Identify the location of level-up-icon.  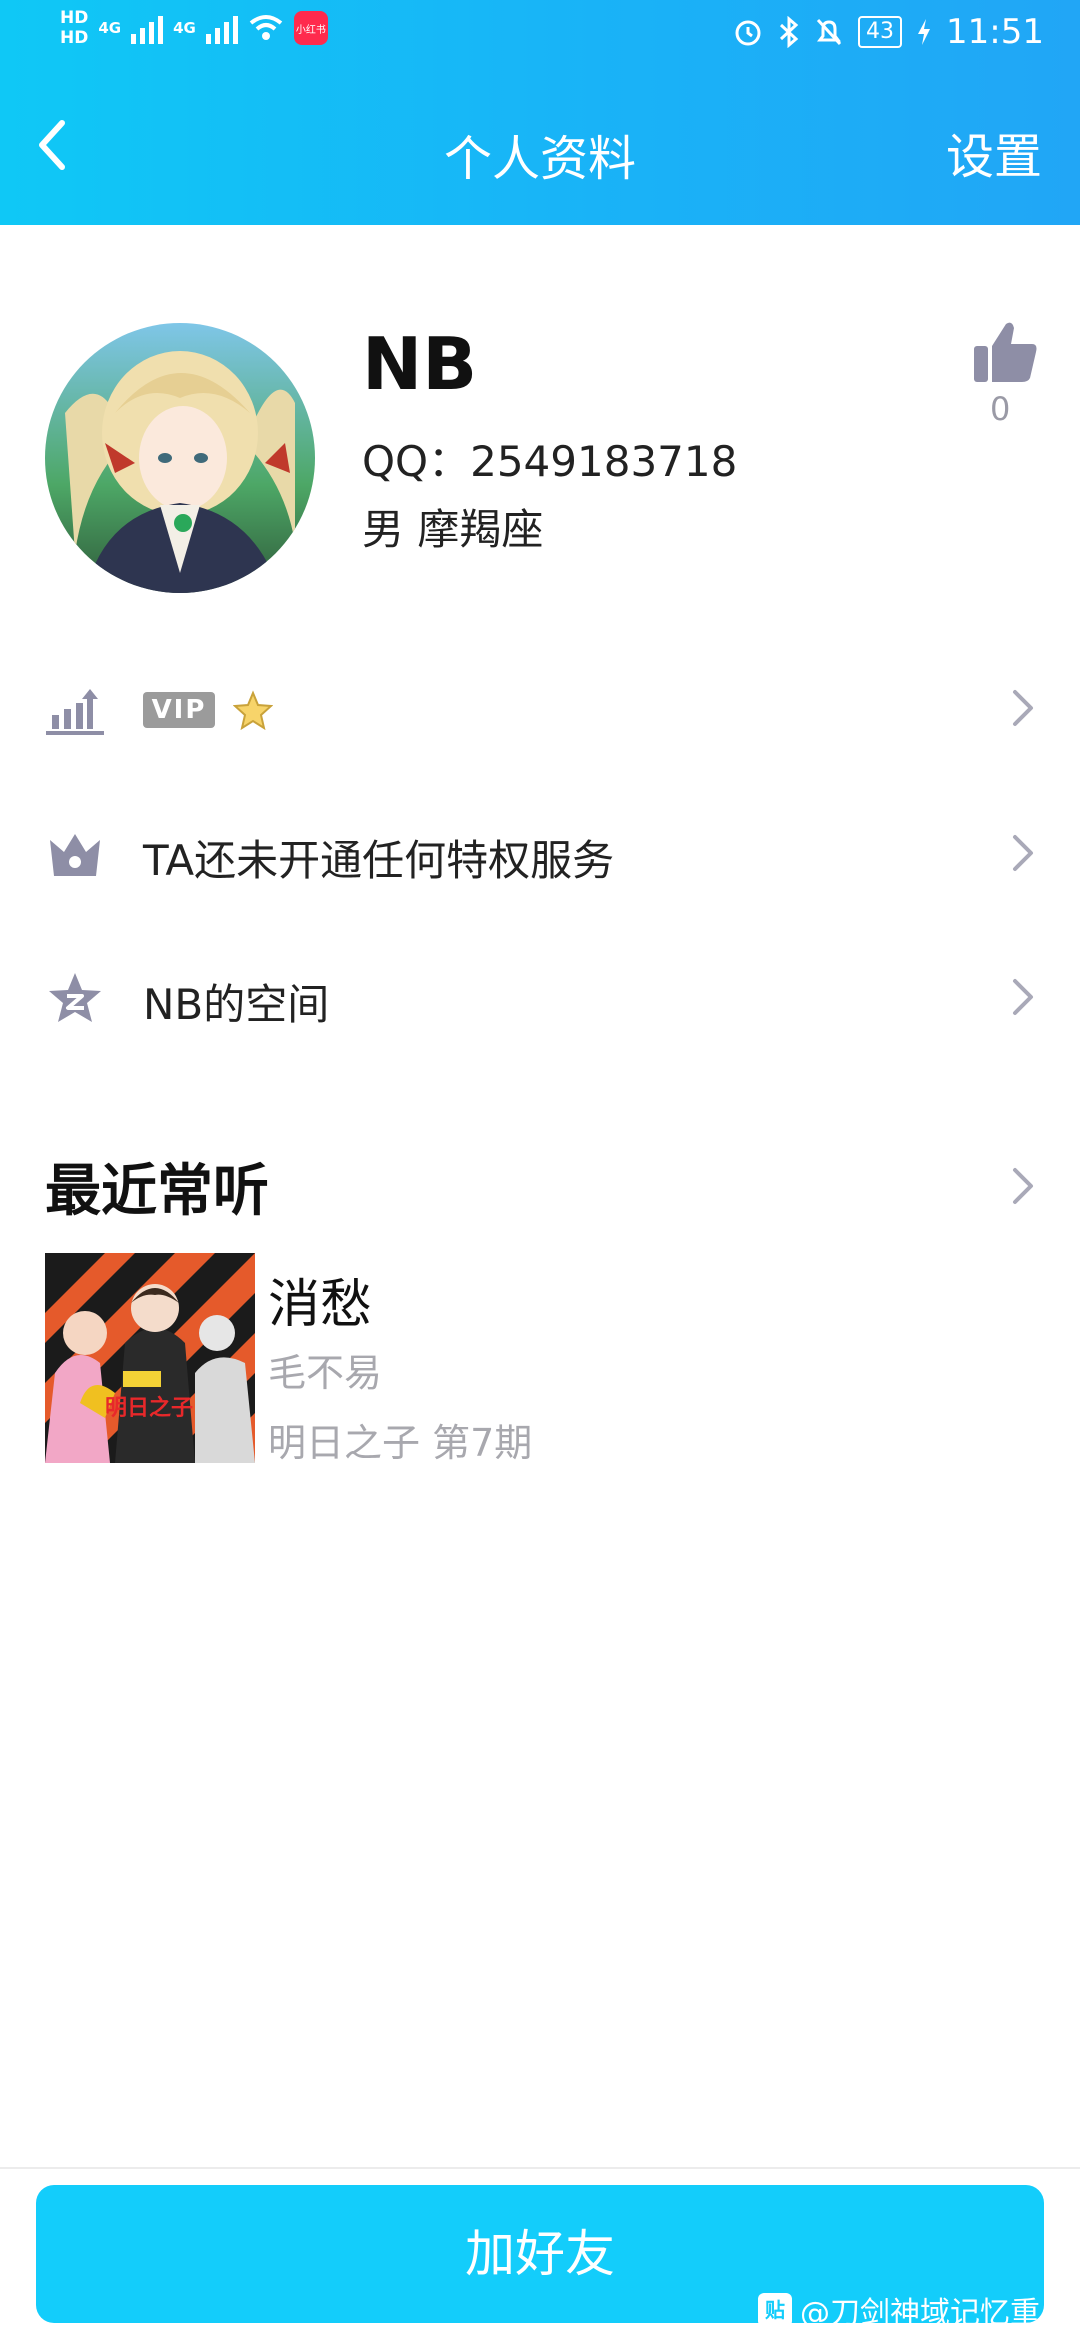
(75, 712).